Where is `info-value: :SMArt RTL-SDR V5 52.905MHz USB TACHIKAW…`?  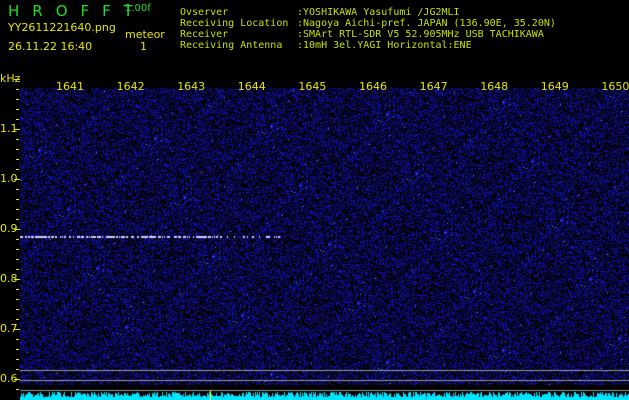
info-value: :SMArt RTL-SDR V5 52.905MHz USB TACHIKAW… is located at coordinates (420, 34).